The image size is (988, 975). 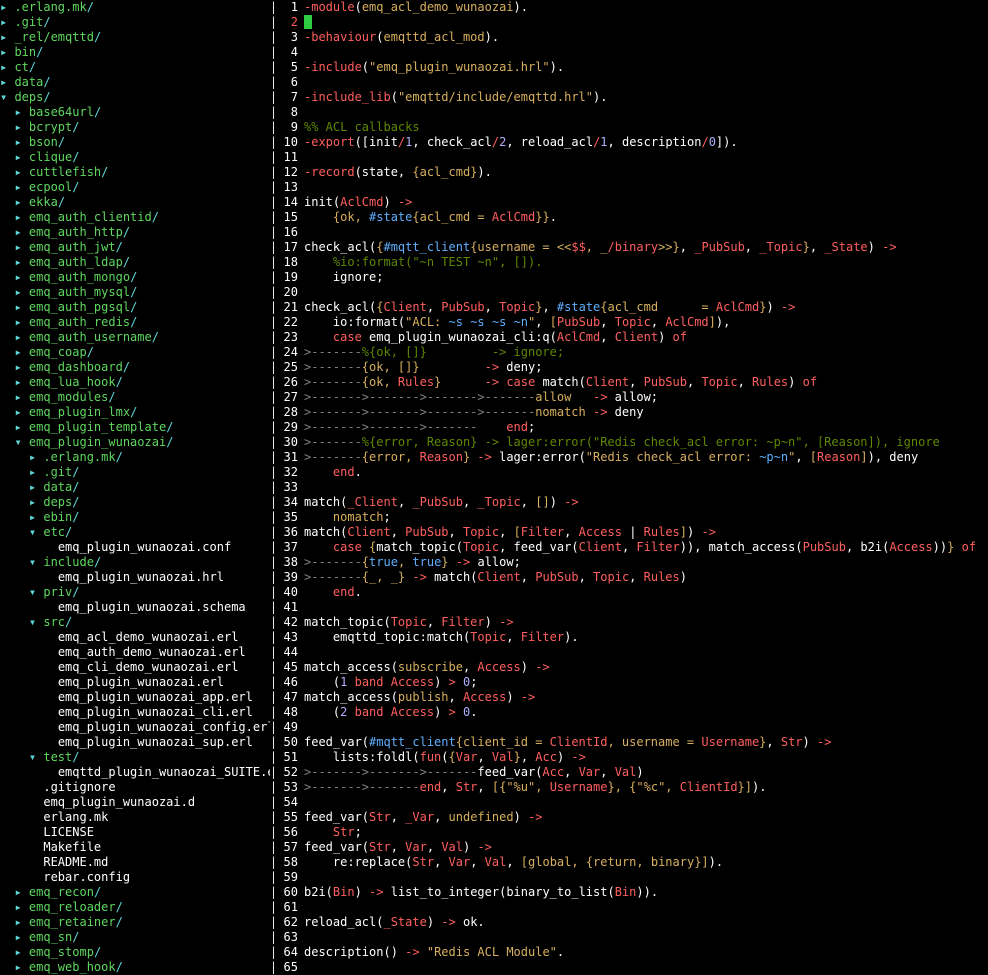 I want to click on tree-file: emq_plugin_wunaozai.schema, so click(x=135, y=607).